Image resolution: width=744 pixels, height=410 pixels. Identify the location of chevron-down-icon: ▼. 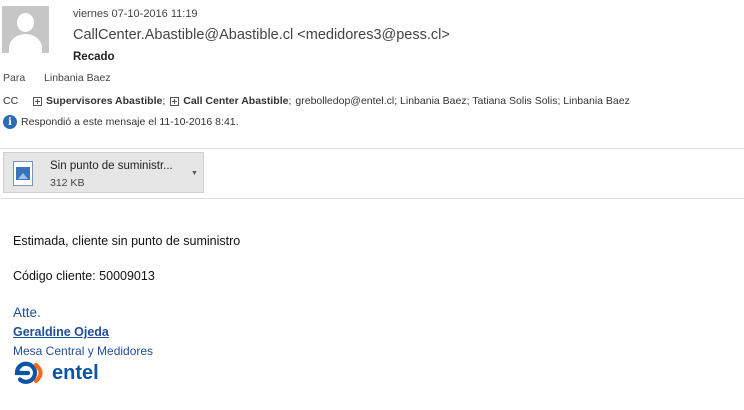
(194, 173).